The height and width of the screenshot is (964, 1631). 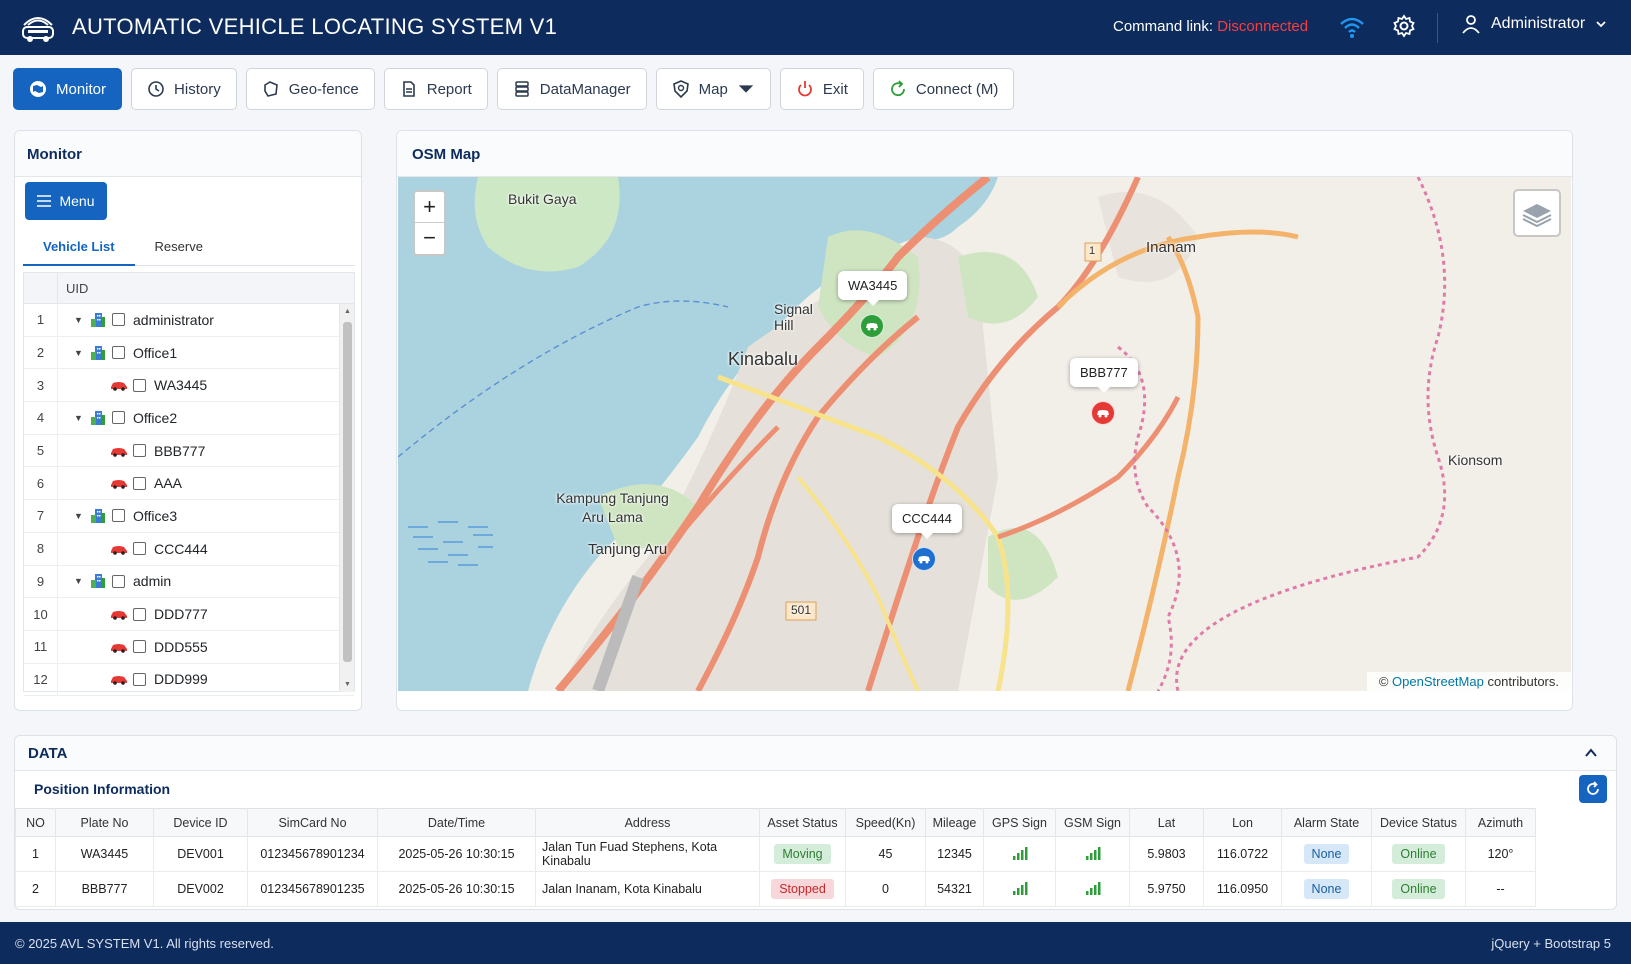 I want to click on table-cell: --, so click(x=1500, y=889).